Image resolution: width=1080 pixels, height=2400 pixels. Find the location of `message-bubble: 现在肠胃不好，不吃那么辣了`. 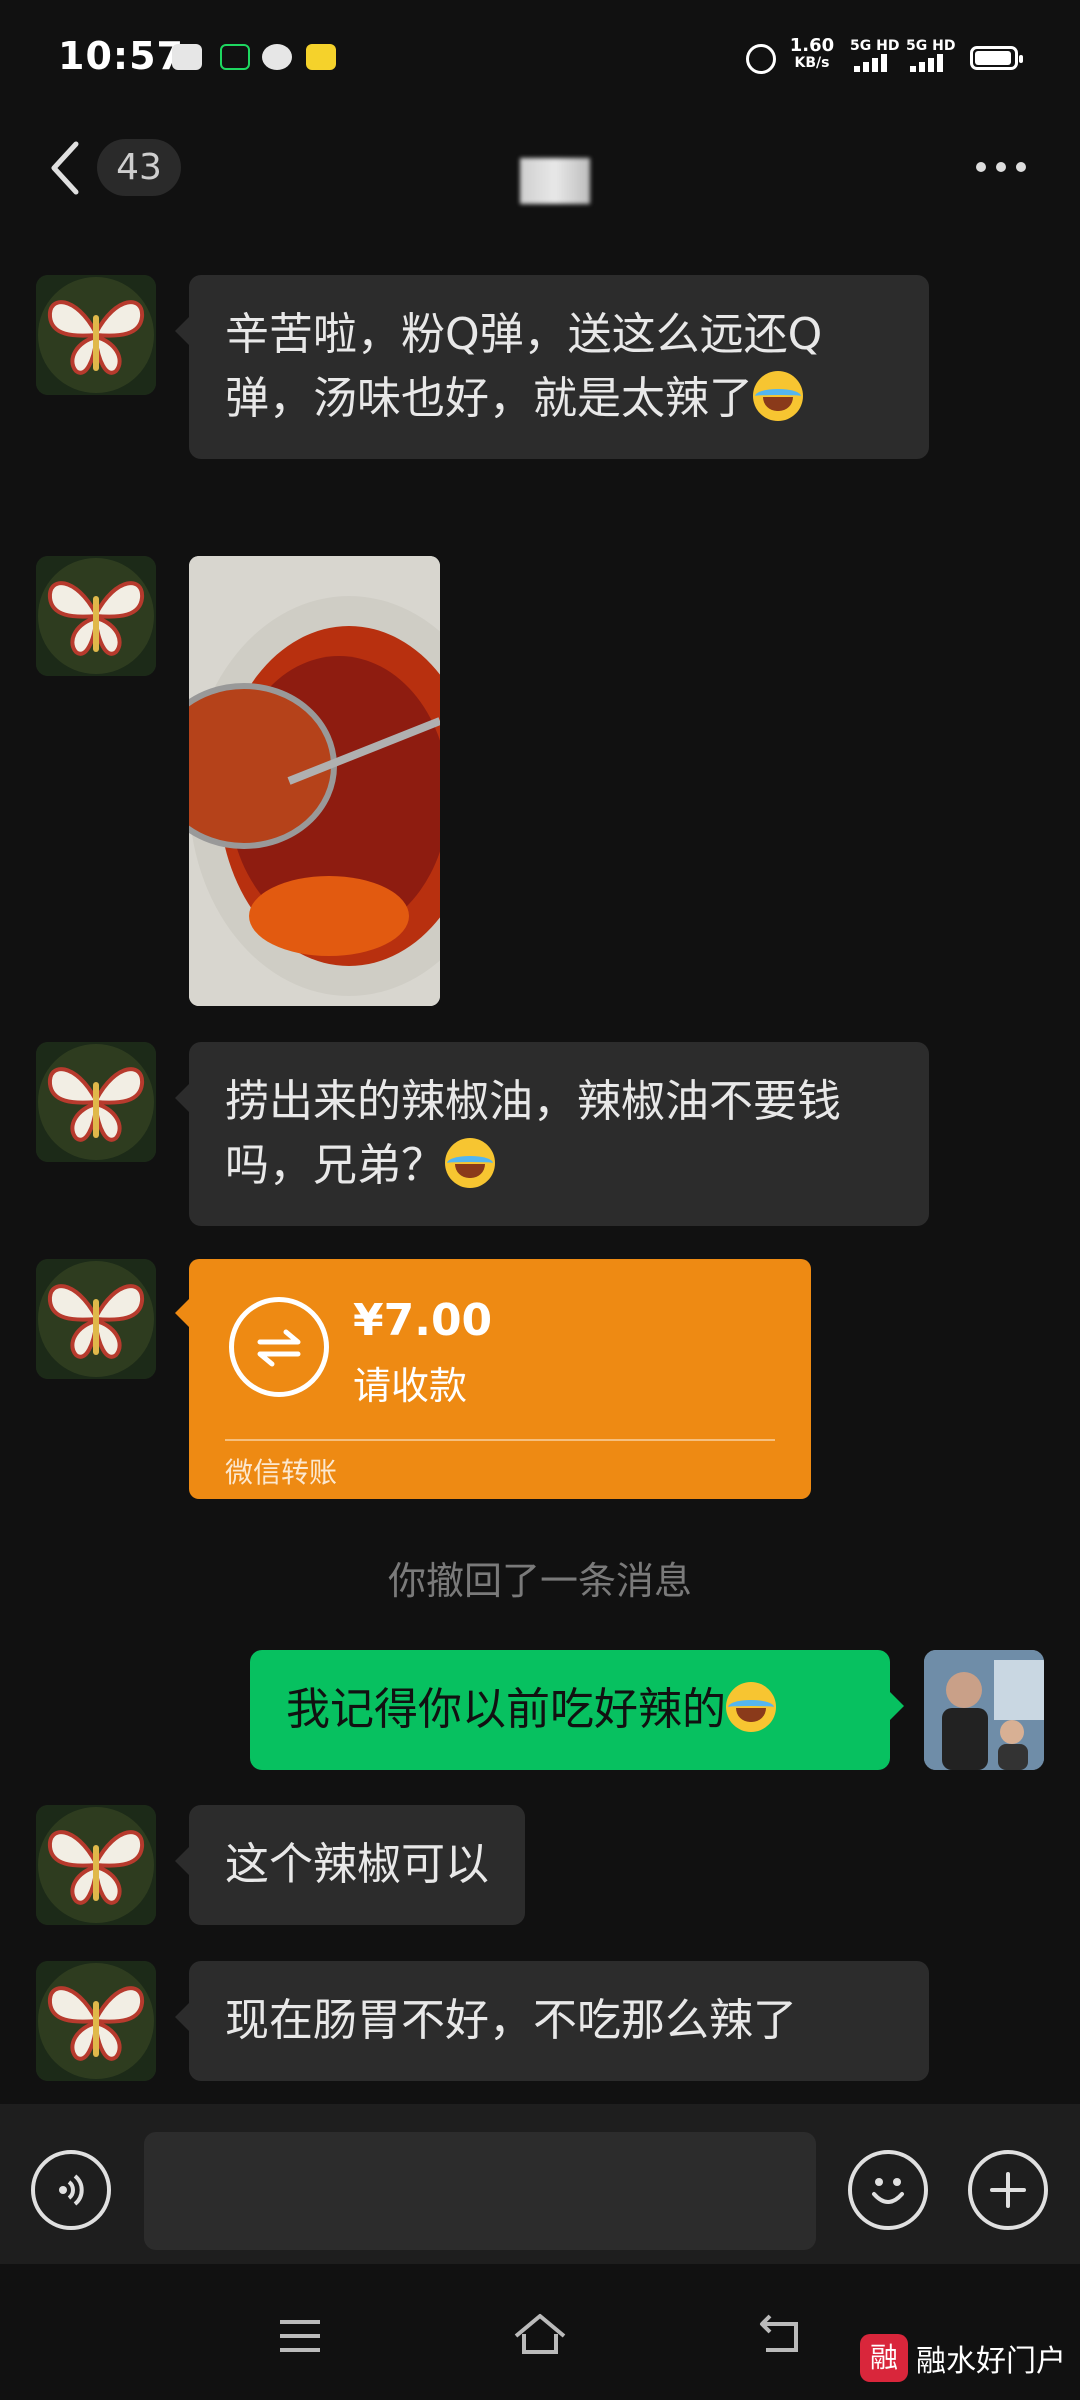

message-bubble: 现在肠胃不好，不吃那么辣了 is located at coordinates (552, 2021).